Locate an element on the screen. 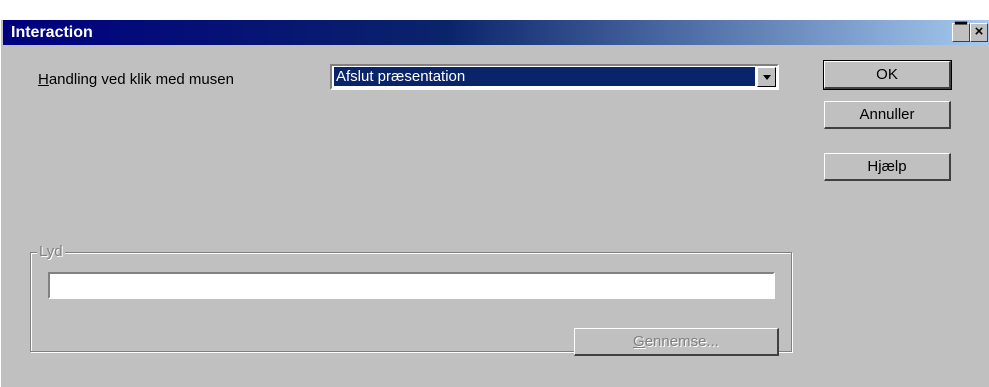 This screenshot has width=989, height=387. action-label: Handling ved klik med musen is located at coordinates (136, 79).